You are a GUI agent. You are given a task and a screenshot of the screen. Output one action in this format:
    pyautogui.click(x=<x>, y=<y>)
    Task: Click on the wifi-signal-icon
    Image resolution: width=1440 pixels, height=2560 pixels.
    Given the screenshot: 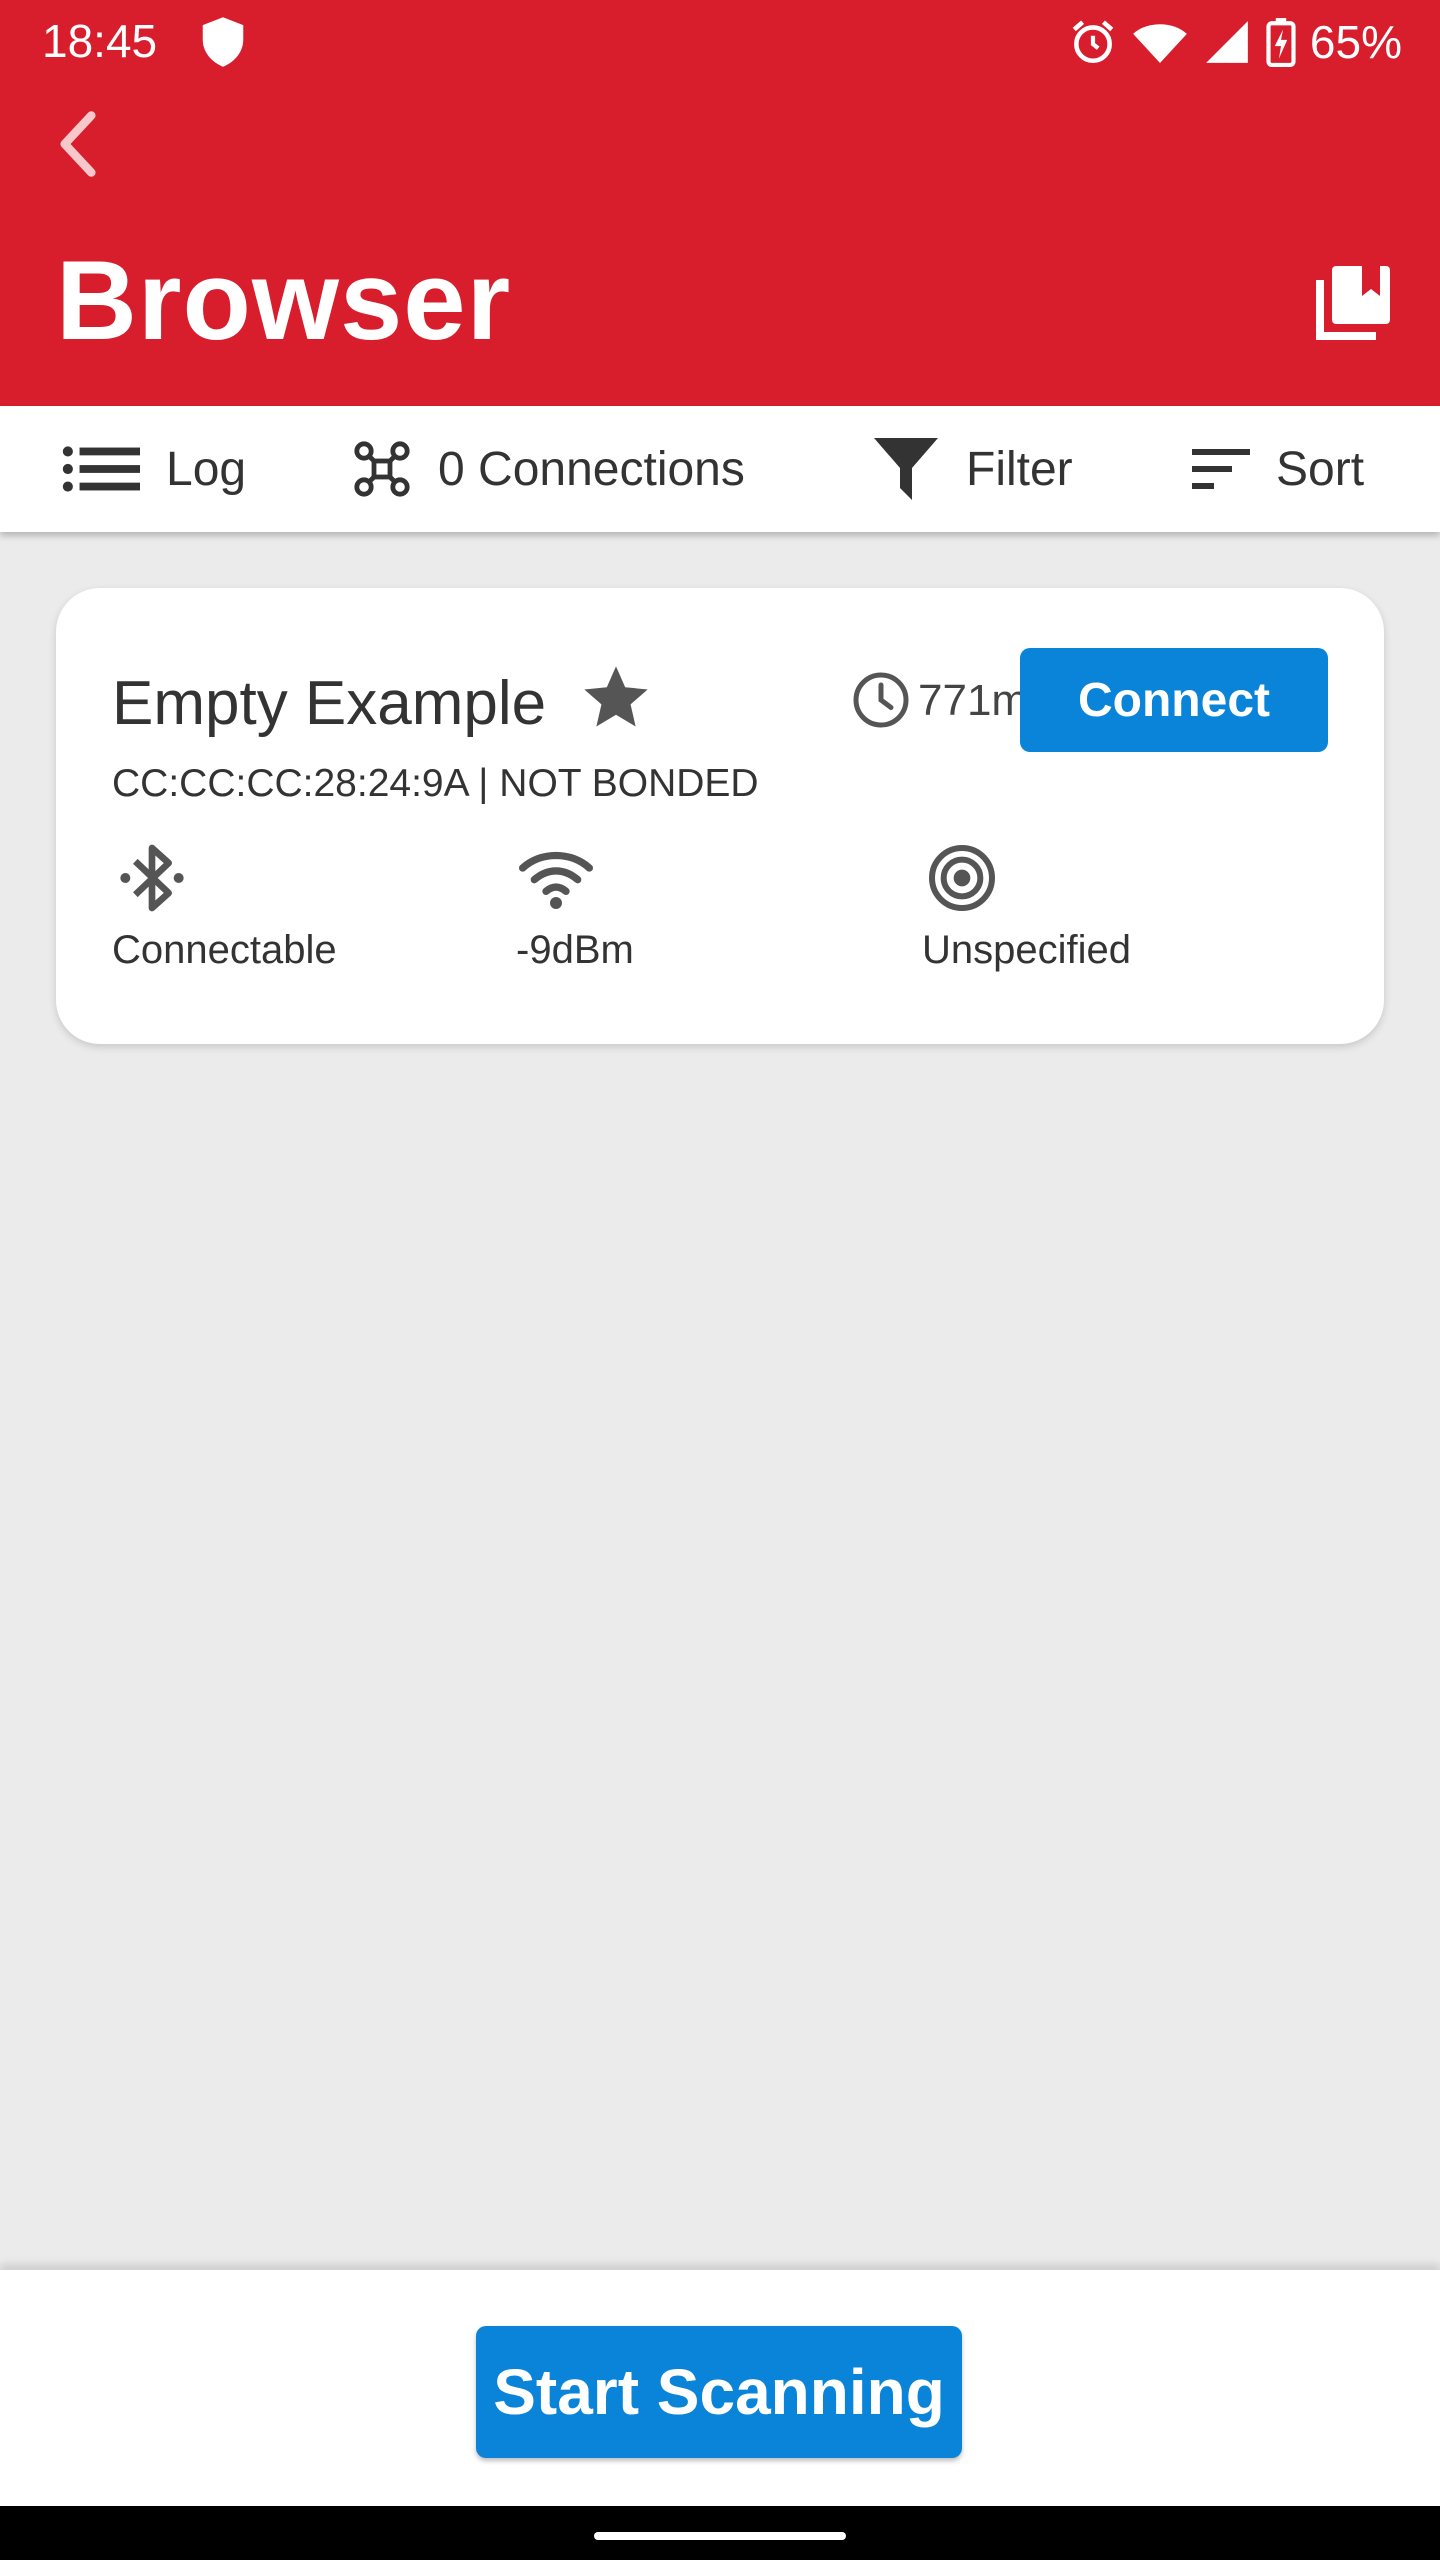 What is the action you would take?
    pyautogui.click(x=556, y=880)
    